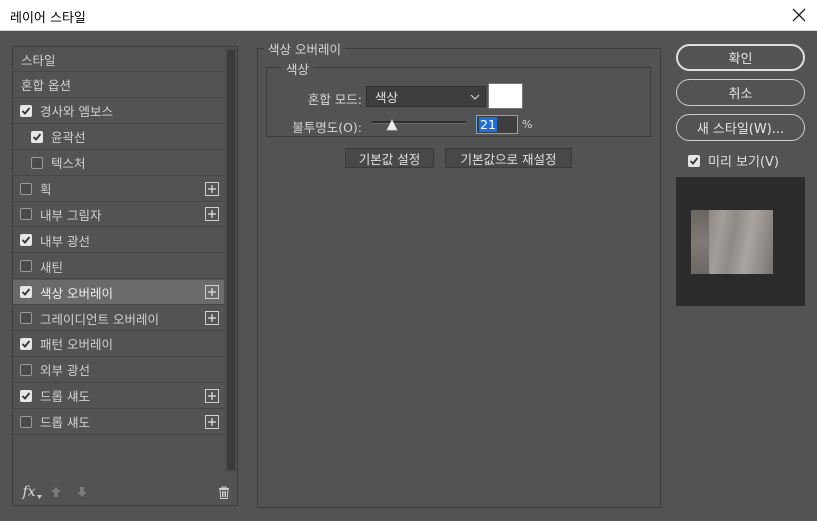  I want to click on style-label: 혼합 옵션, so click(46, 86).